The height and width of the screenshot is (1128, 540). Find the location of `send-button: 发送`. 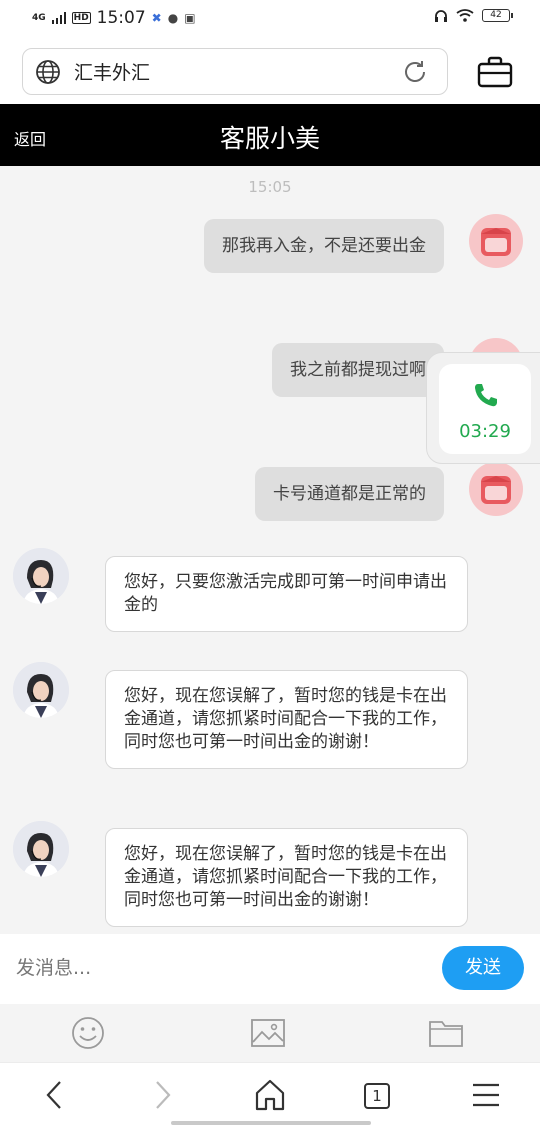

send-button: 发送 is located at coordinates (483, 968).